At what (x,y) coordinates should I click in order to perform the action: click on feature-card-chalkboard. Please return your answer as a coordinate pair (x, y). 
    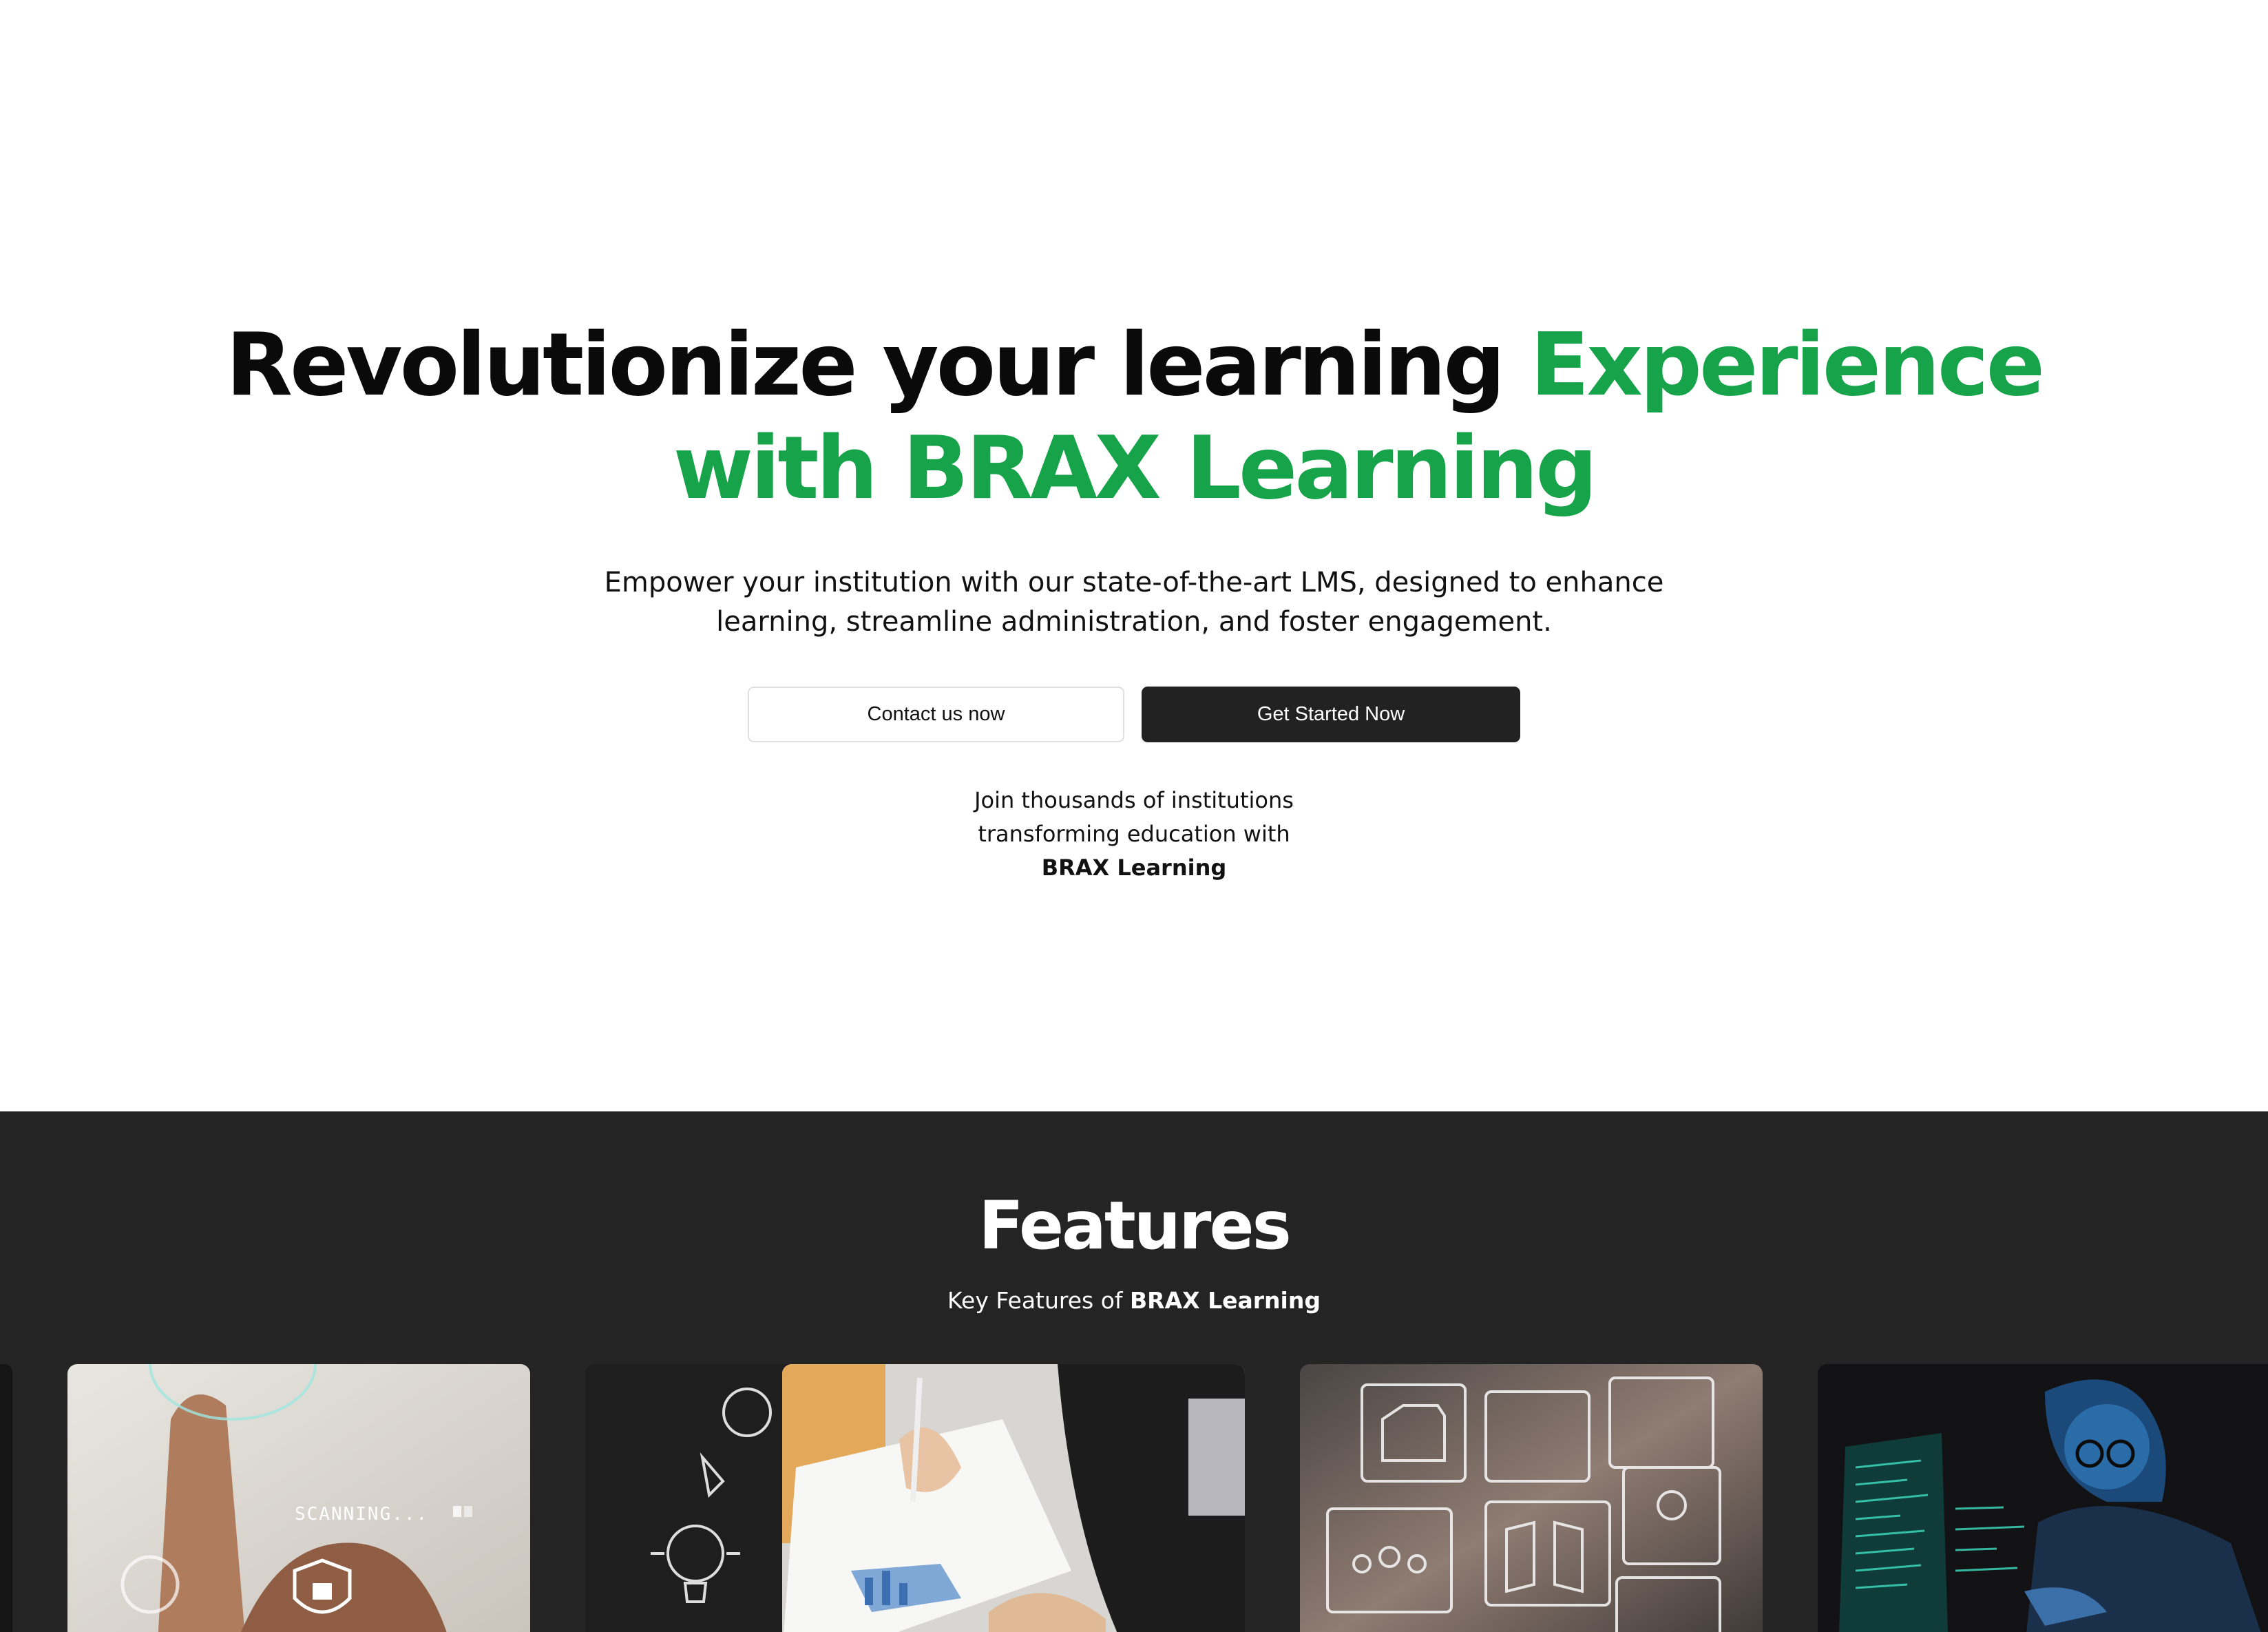
    Looking at the image, I should click on (695, 1498).